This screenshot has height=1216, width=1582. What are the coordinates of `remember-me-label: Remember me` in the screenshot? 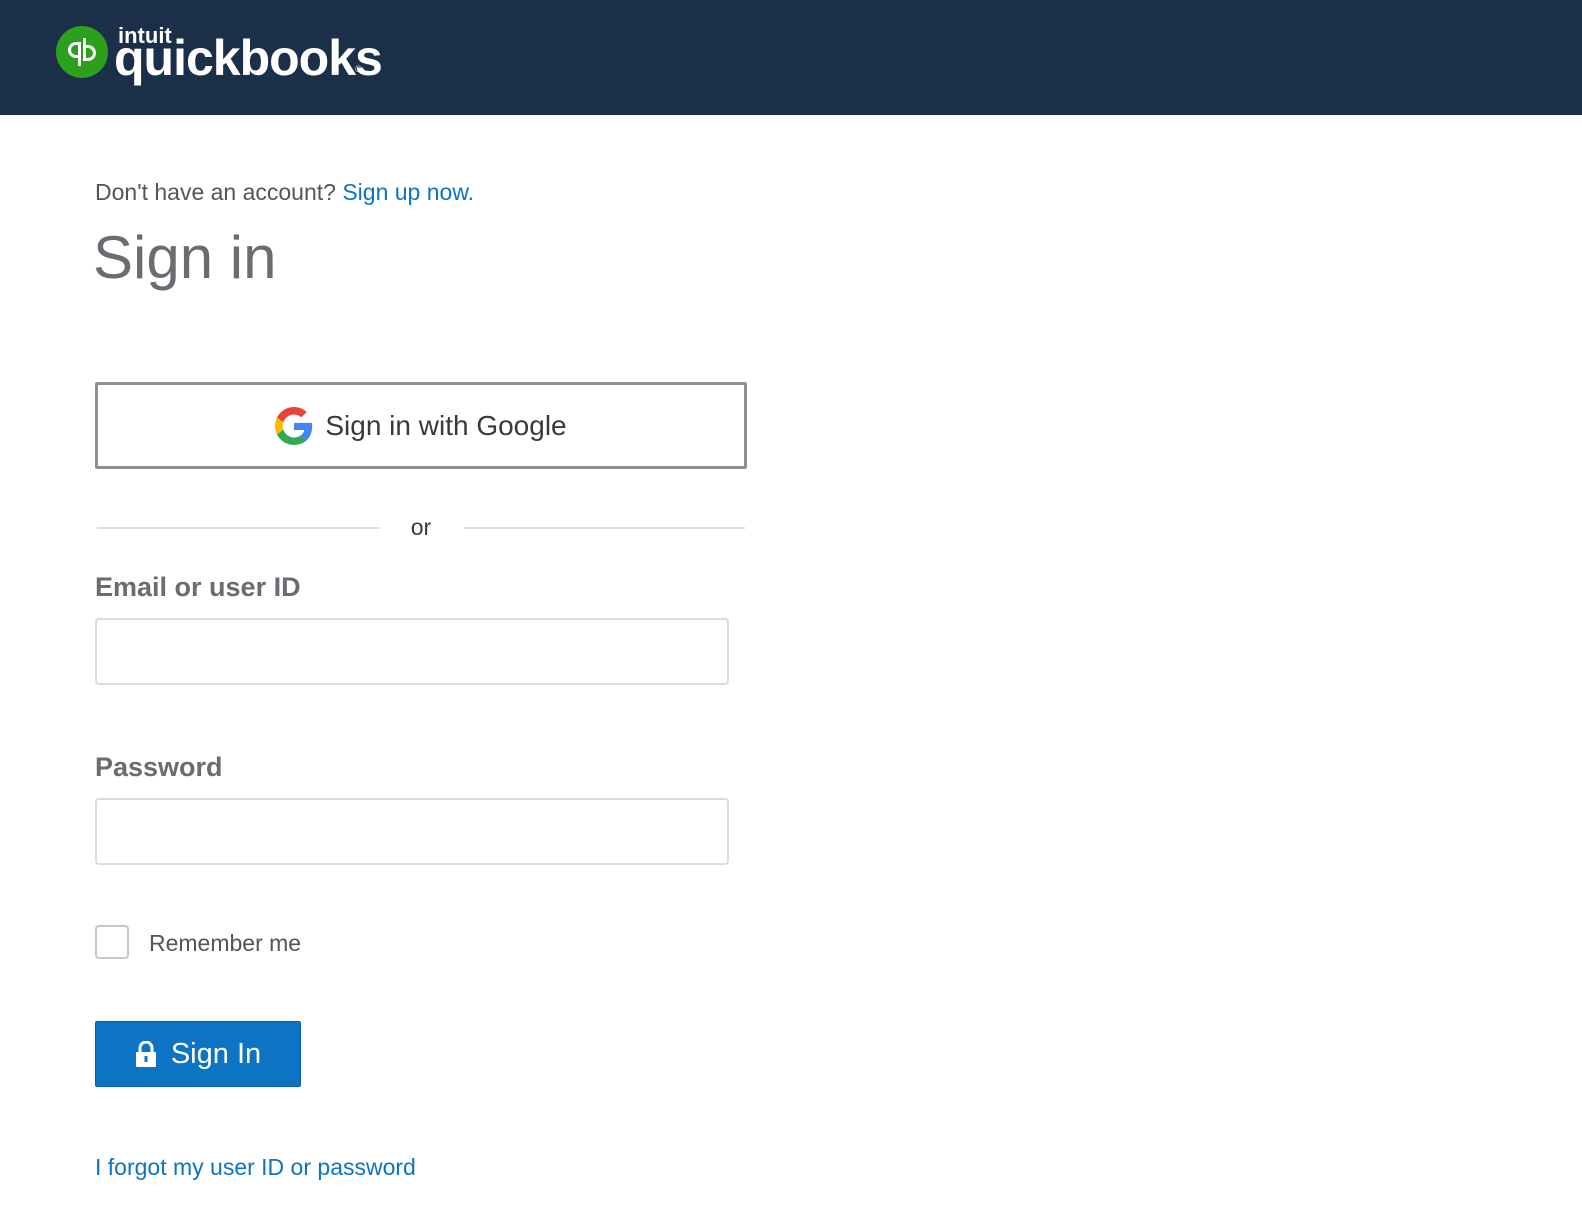 It's located at (225, 943).